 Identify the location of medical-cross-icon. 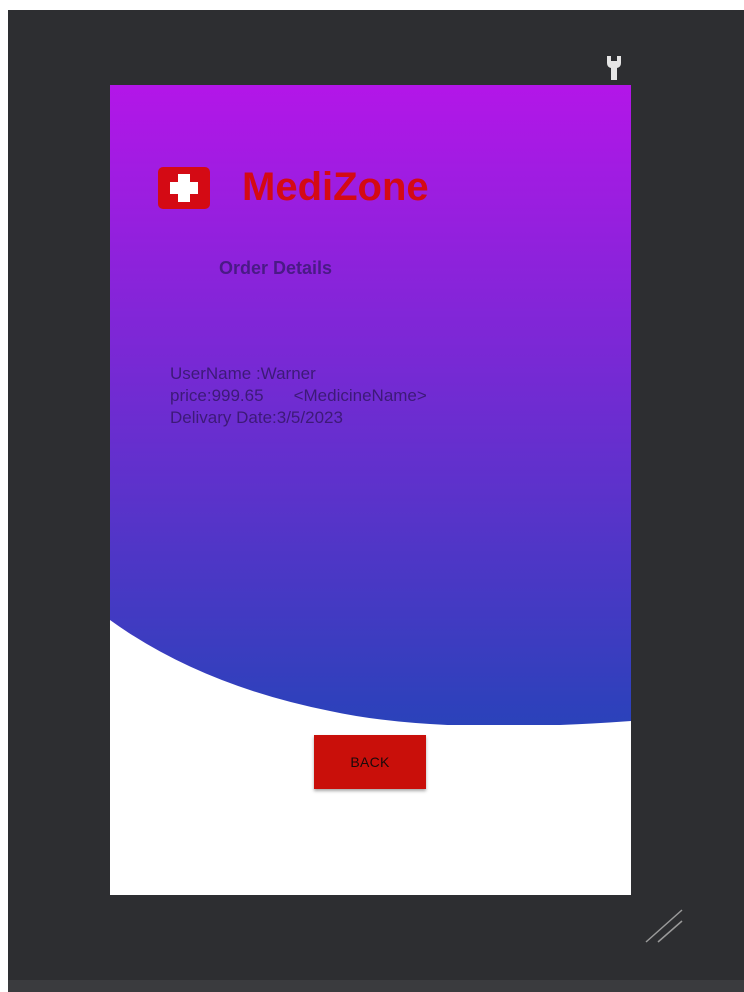
(184, 188).